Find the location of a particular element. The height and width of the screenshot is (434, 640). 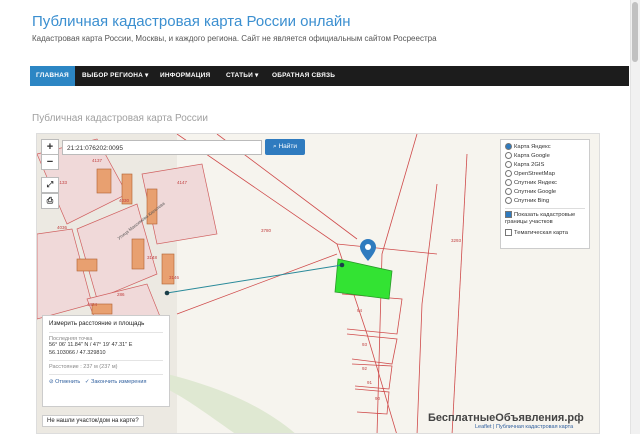

nav-articles-label: СТАТЬИ is located at coordinates (239, 75).